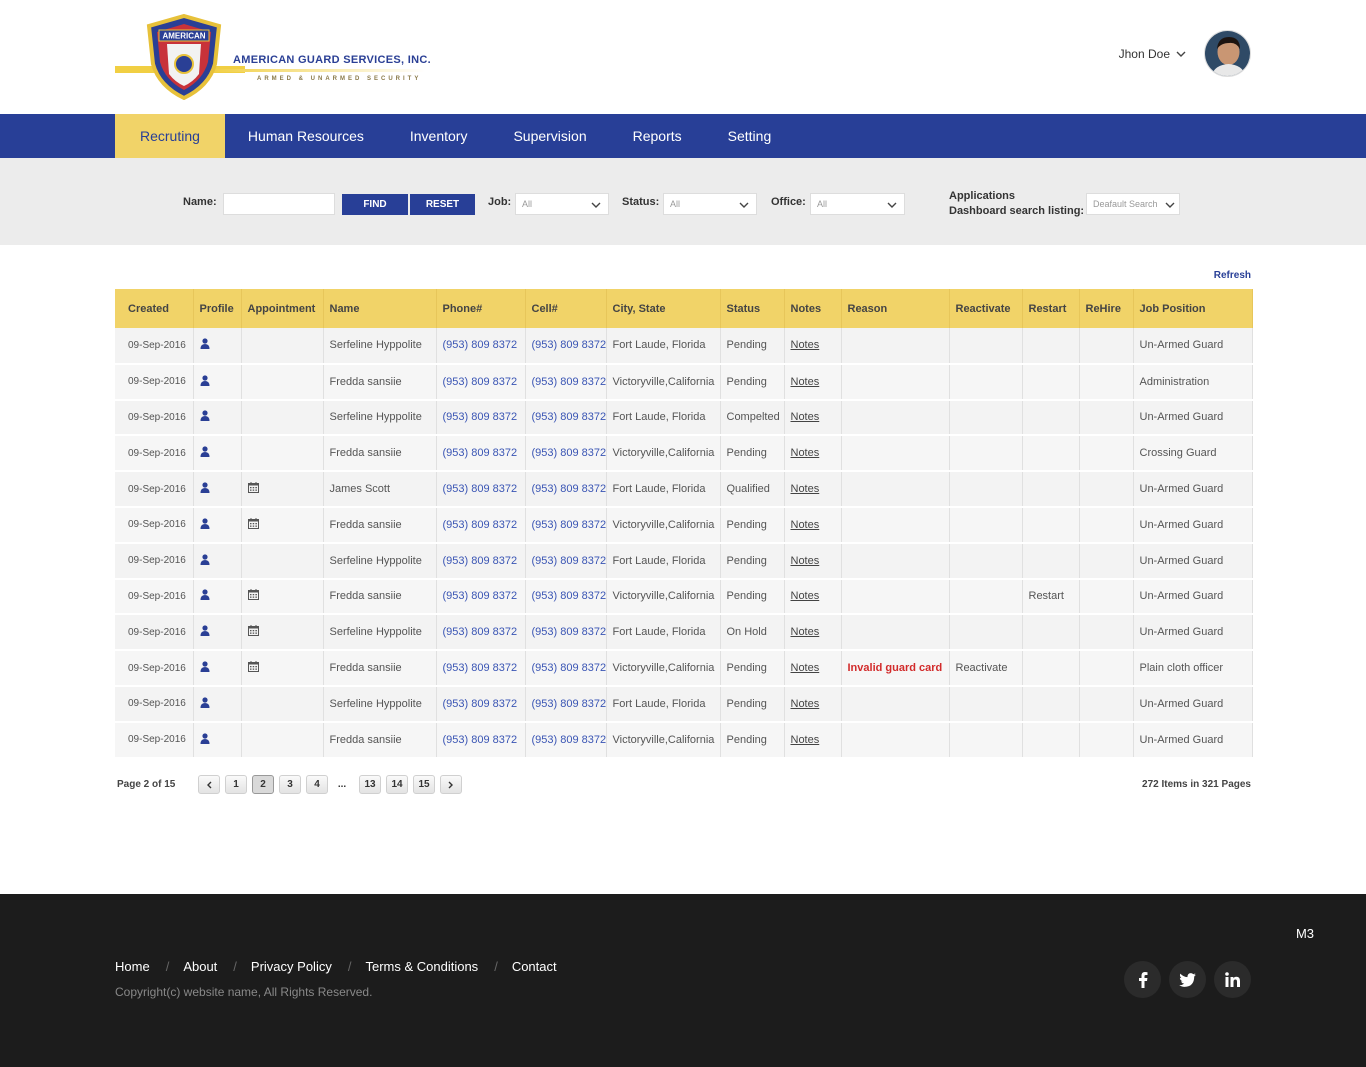  Describe the element at coordinates (1193, 308) in the screenshot. I see `column-header-job-position: Job Position` at that location.